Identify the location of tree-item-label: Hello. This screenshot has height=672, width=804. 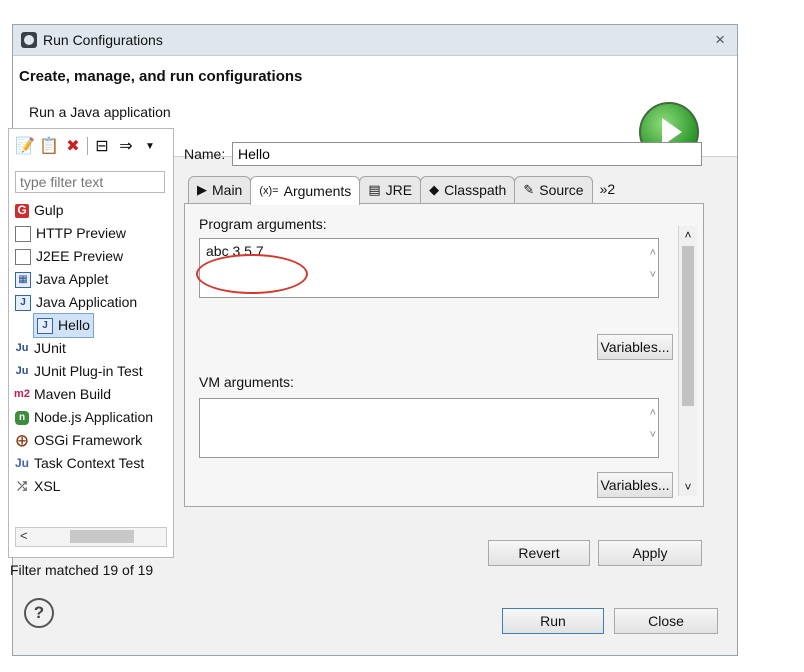
(74, 325).